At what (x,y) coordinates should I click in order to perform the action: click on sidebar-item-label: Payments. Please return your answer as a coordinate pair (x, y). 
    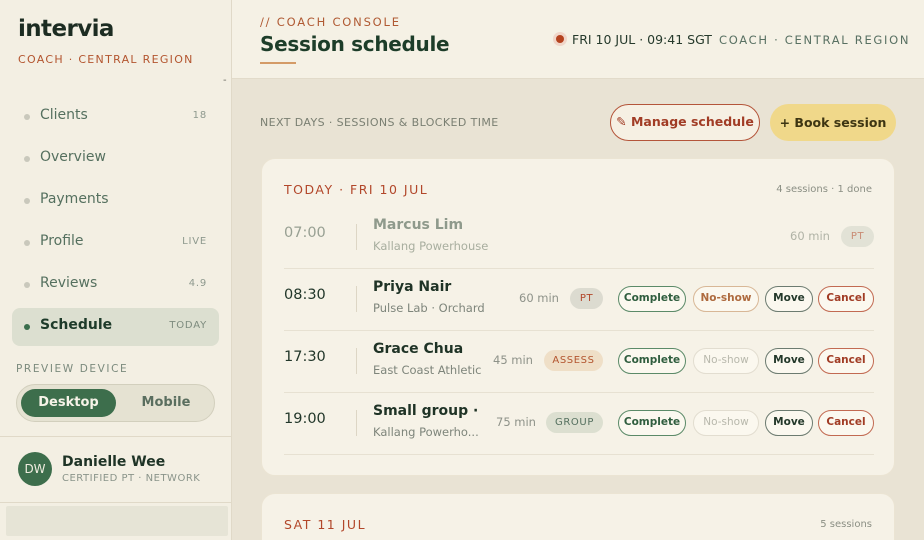
    Looking at the image, I should click on (74, 199).